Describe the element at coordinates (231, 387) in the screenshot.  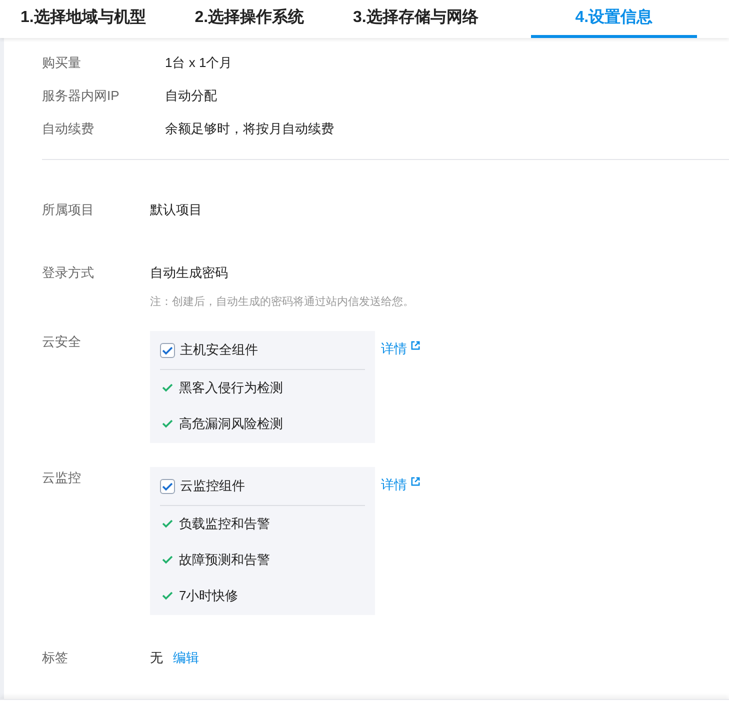
I see `feature-text: 黑客入侵行为检测` at that location.